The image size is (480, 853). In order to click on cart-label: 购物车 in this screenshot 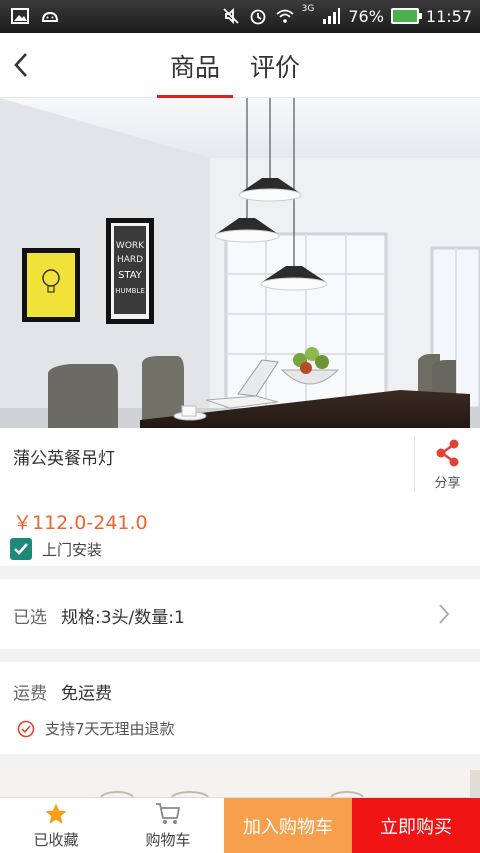, I will do `click(168, 840)`.